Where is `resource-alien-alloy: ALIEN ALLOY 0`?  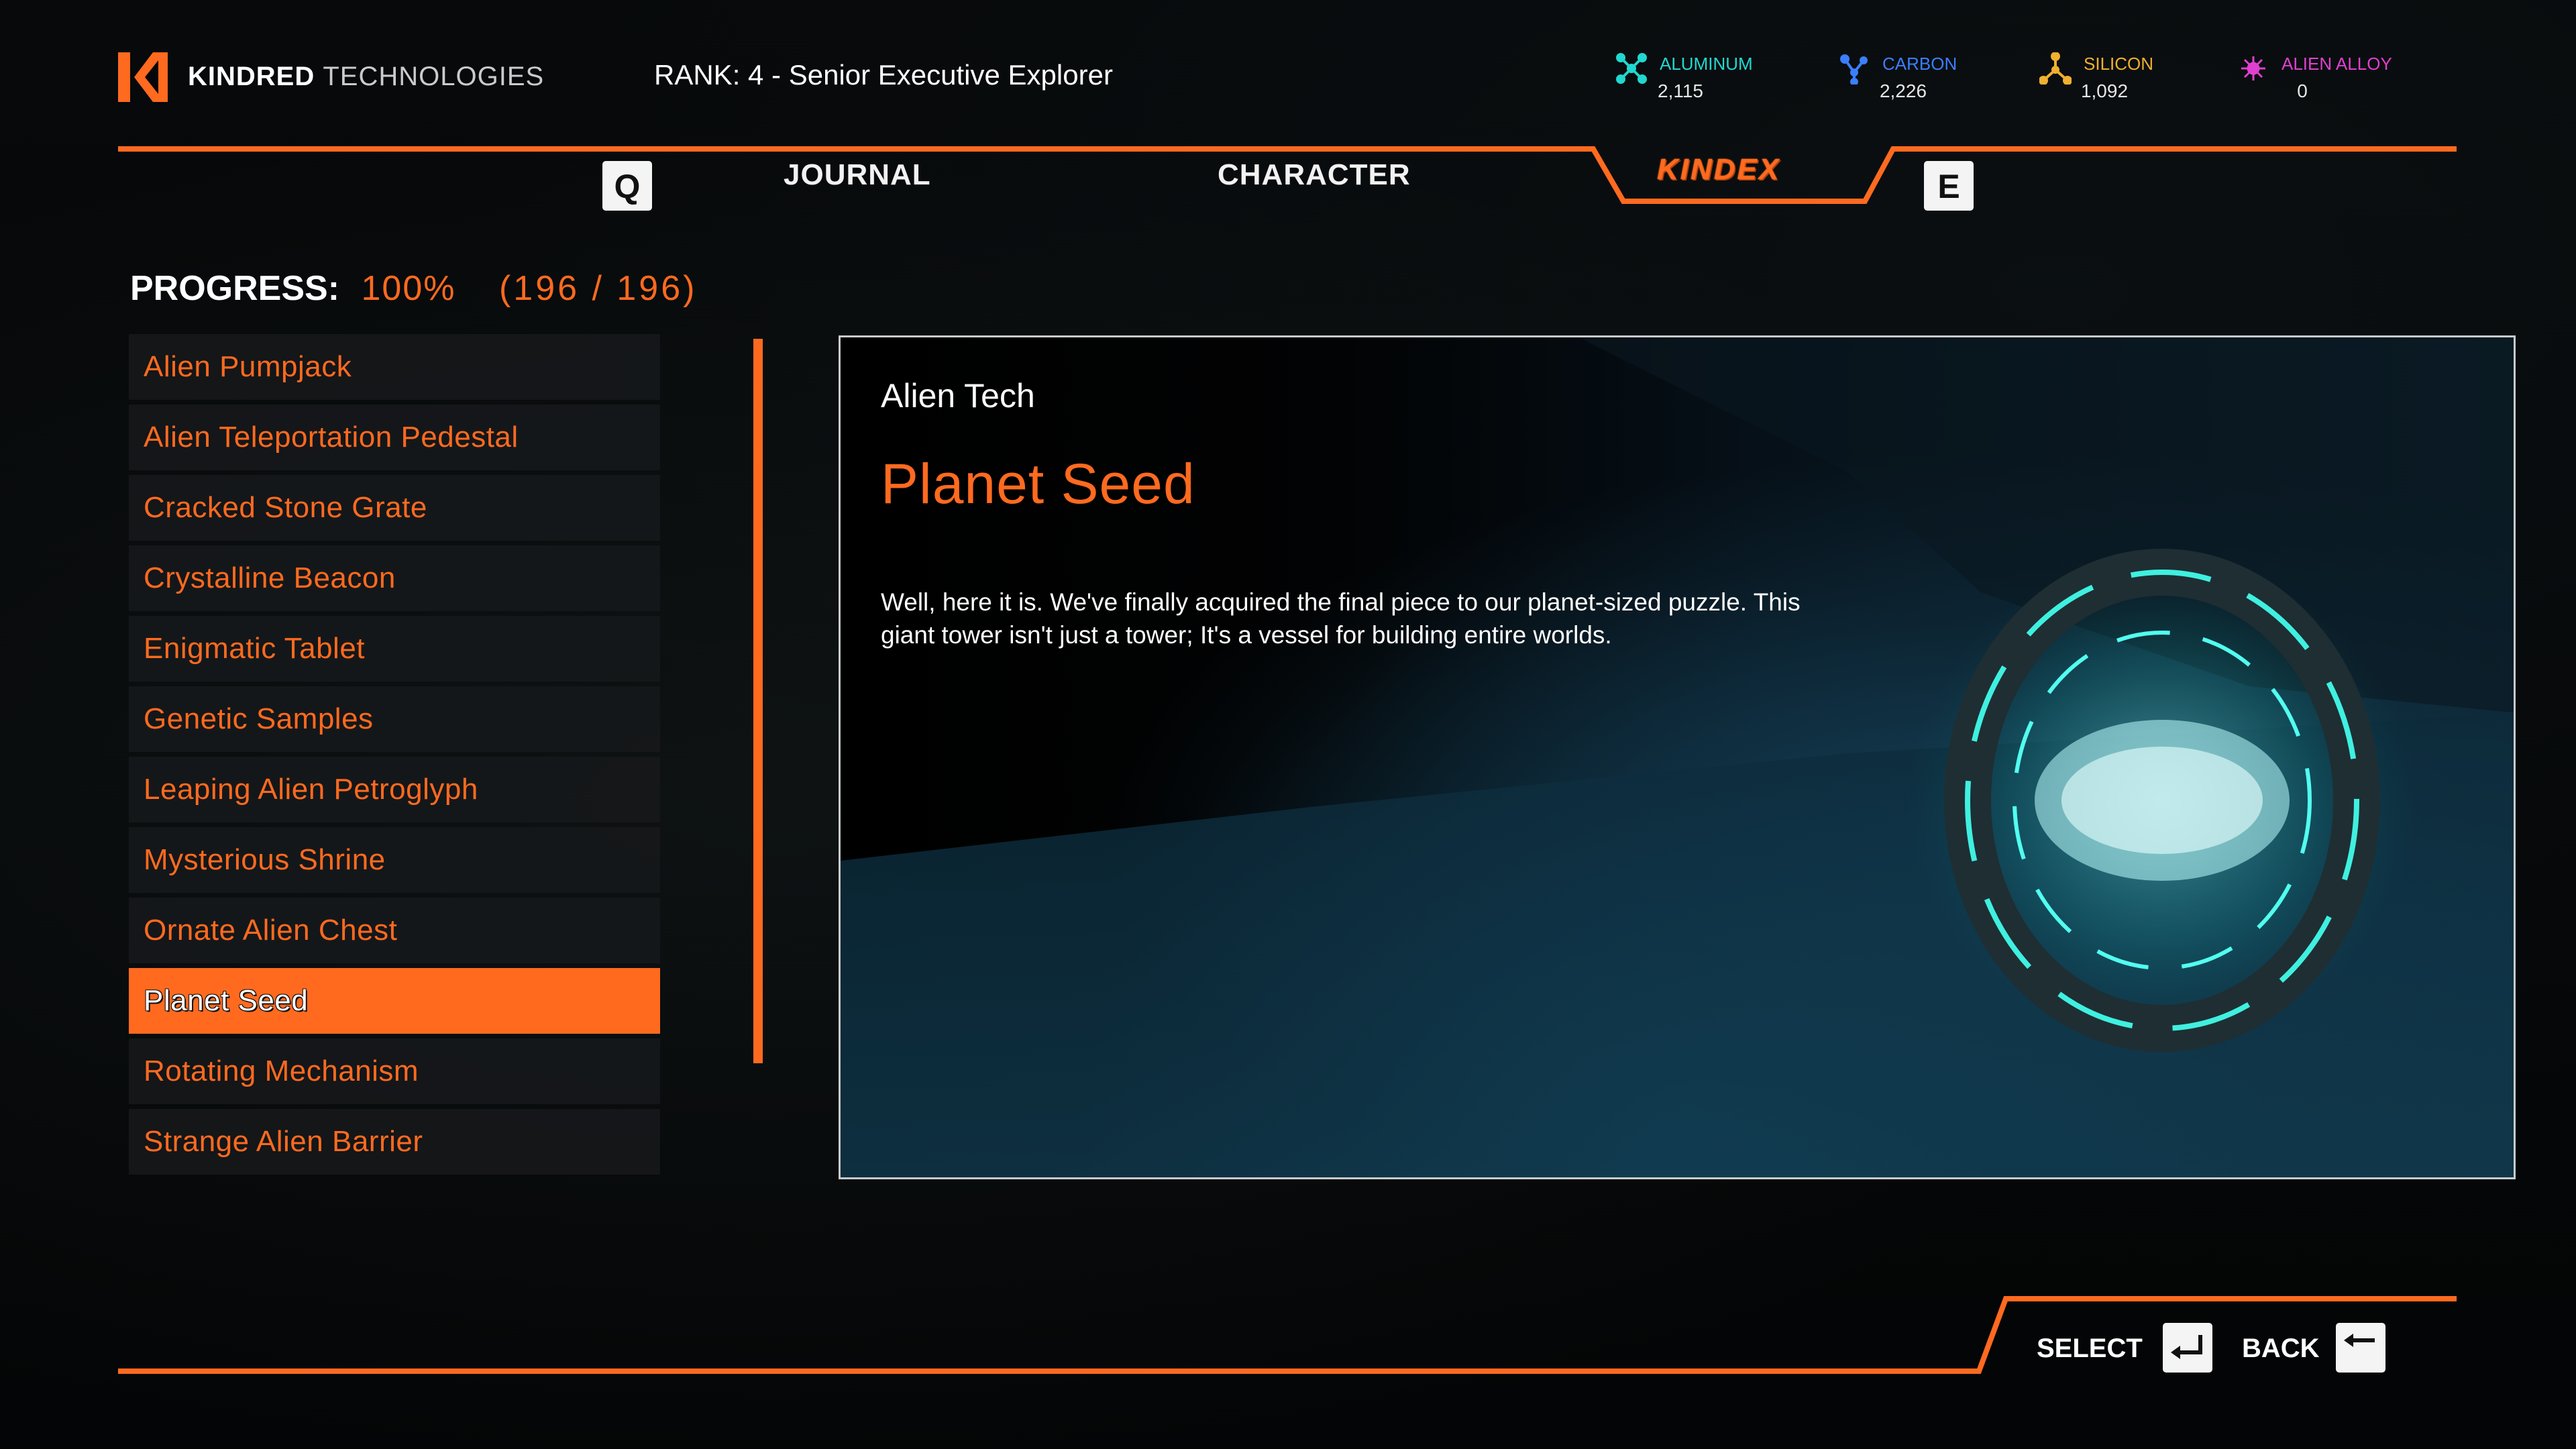 resource-alien-alloy: ALIEN ALLOY 0 is located at coordinates (2324, 80).